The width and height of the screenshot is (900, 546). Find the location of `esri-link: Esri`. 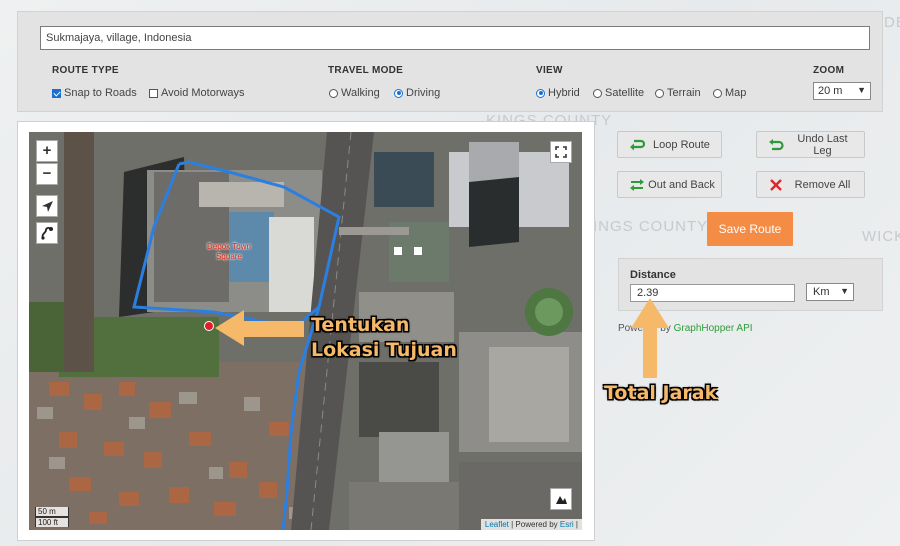

esri-link: Esri is located at coordinates (567, 524).